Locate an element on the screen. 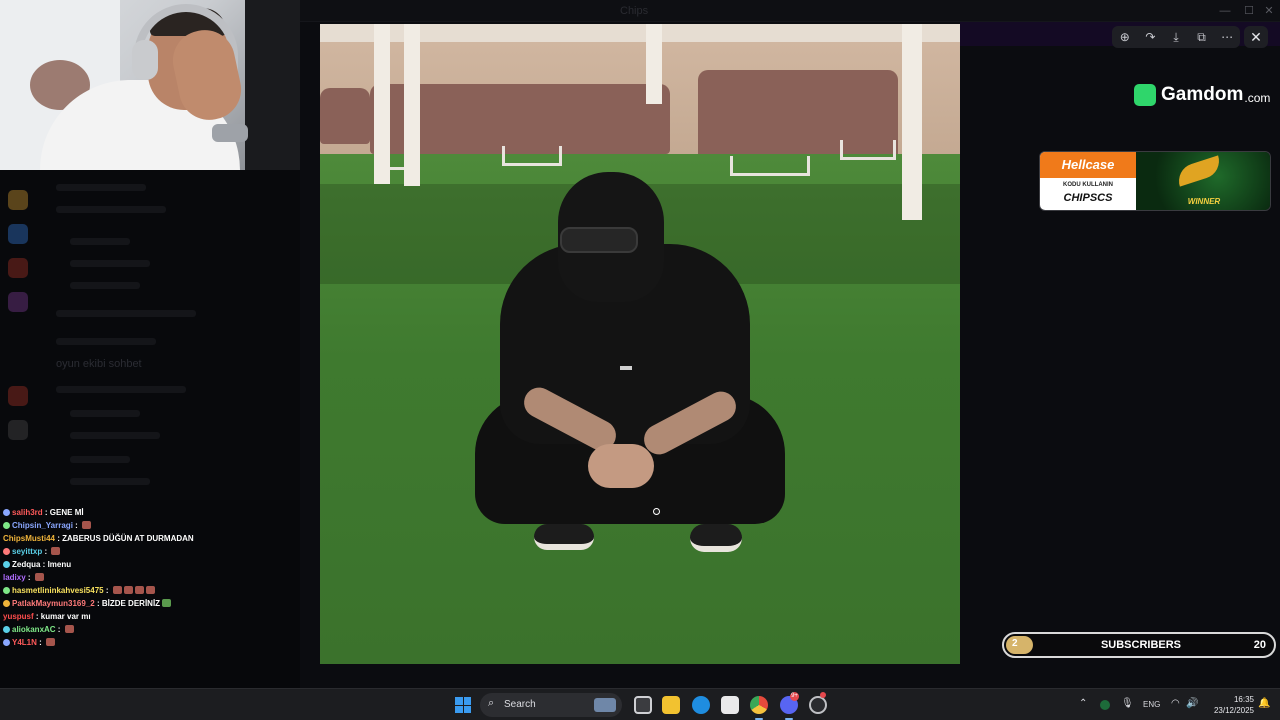 The image size is (1280, 720). chat-message: Chipsin_Yarragi : is located at coordinates (47, 525).